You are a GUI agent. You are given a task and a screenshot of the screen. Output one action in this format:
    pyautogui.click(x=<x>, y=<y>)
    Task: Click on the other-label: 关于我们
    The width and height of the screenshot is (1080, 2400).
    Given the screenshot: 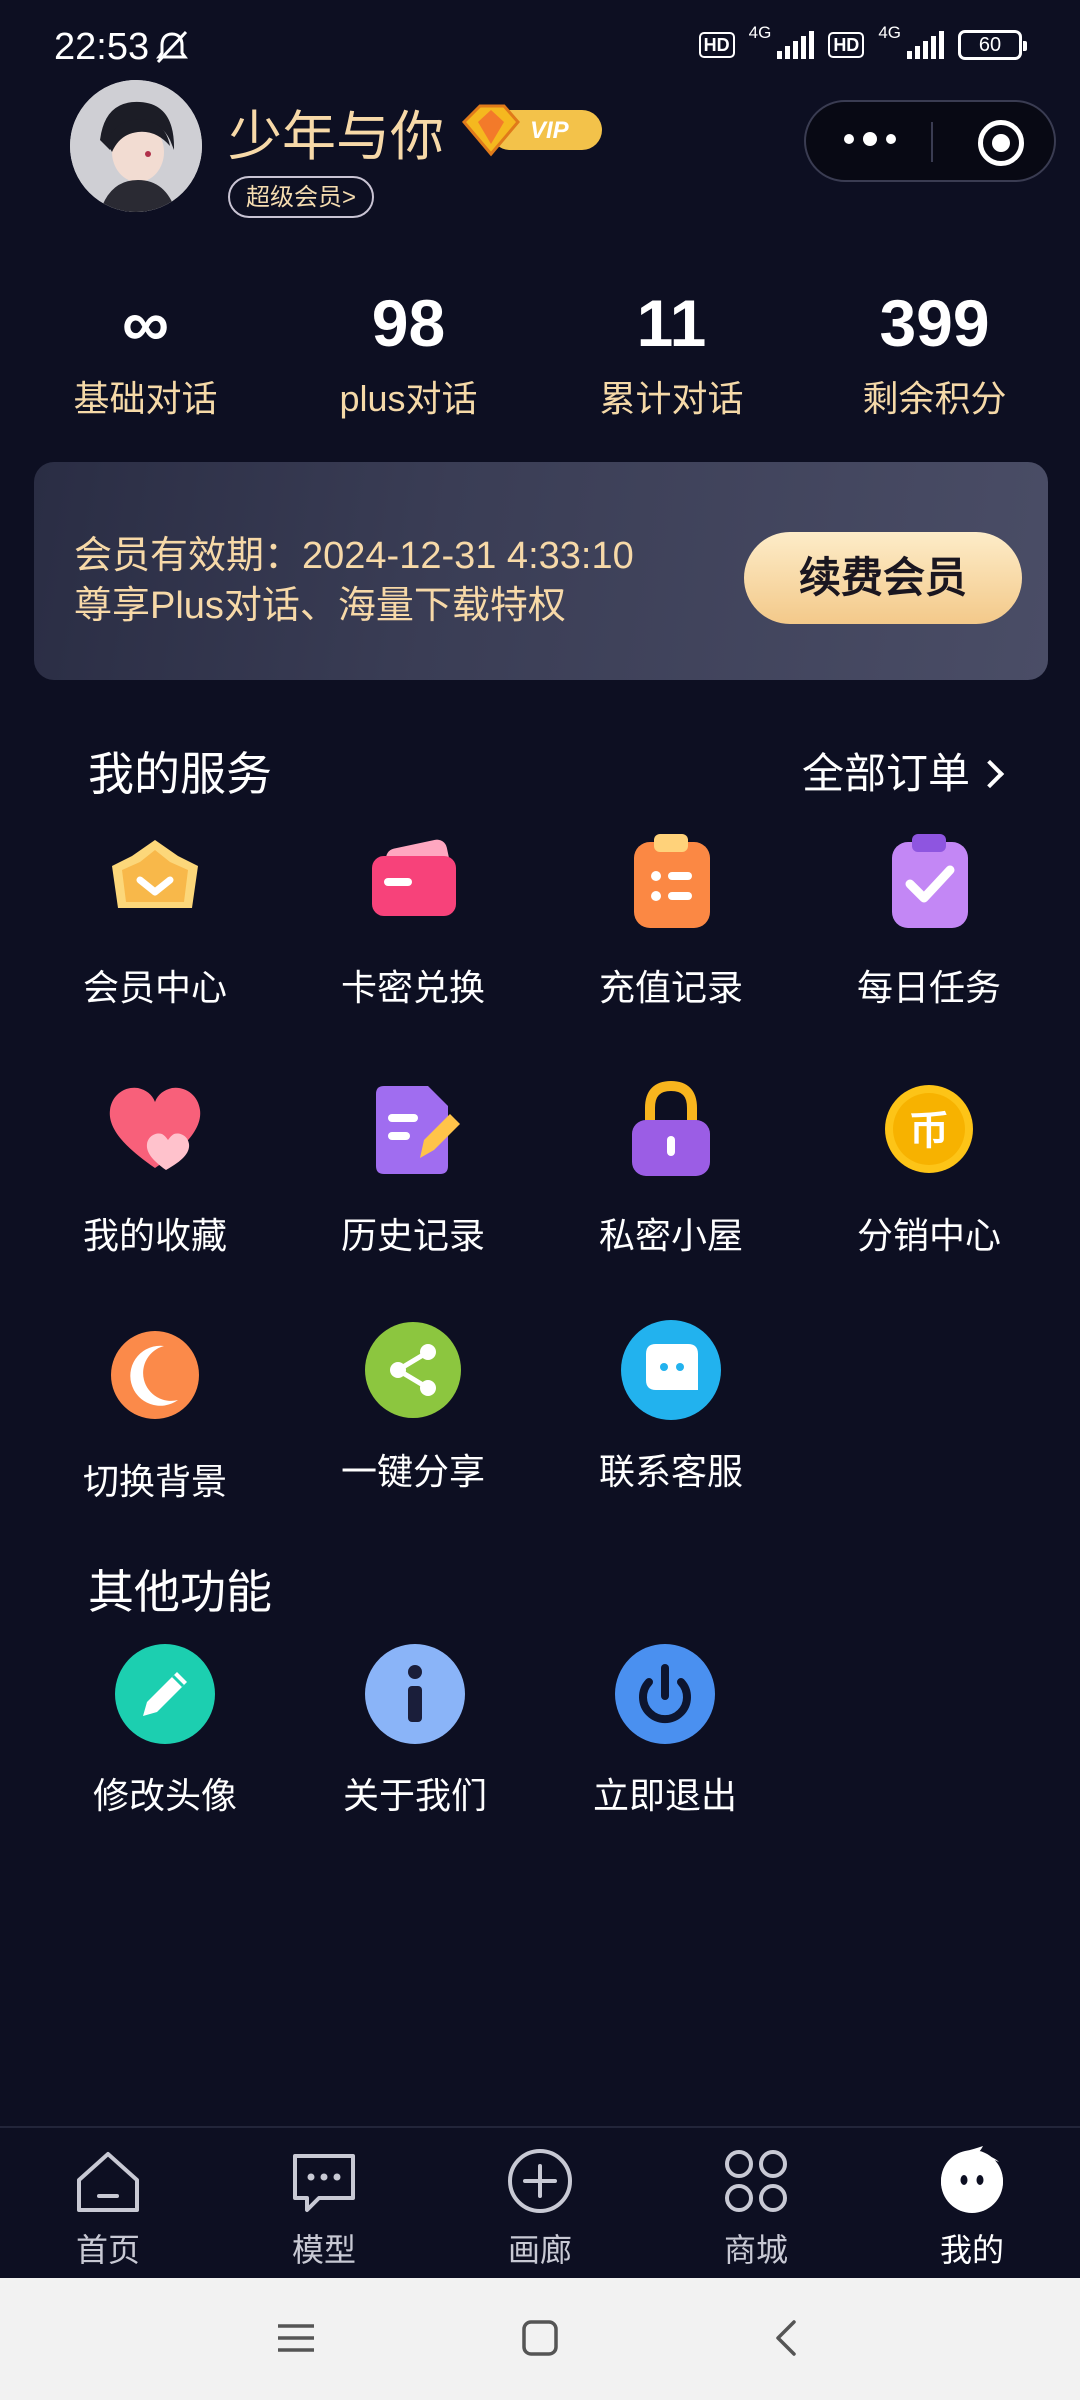 What is the action you would take?
    pyautogui.click(x=414, y=1795)
    